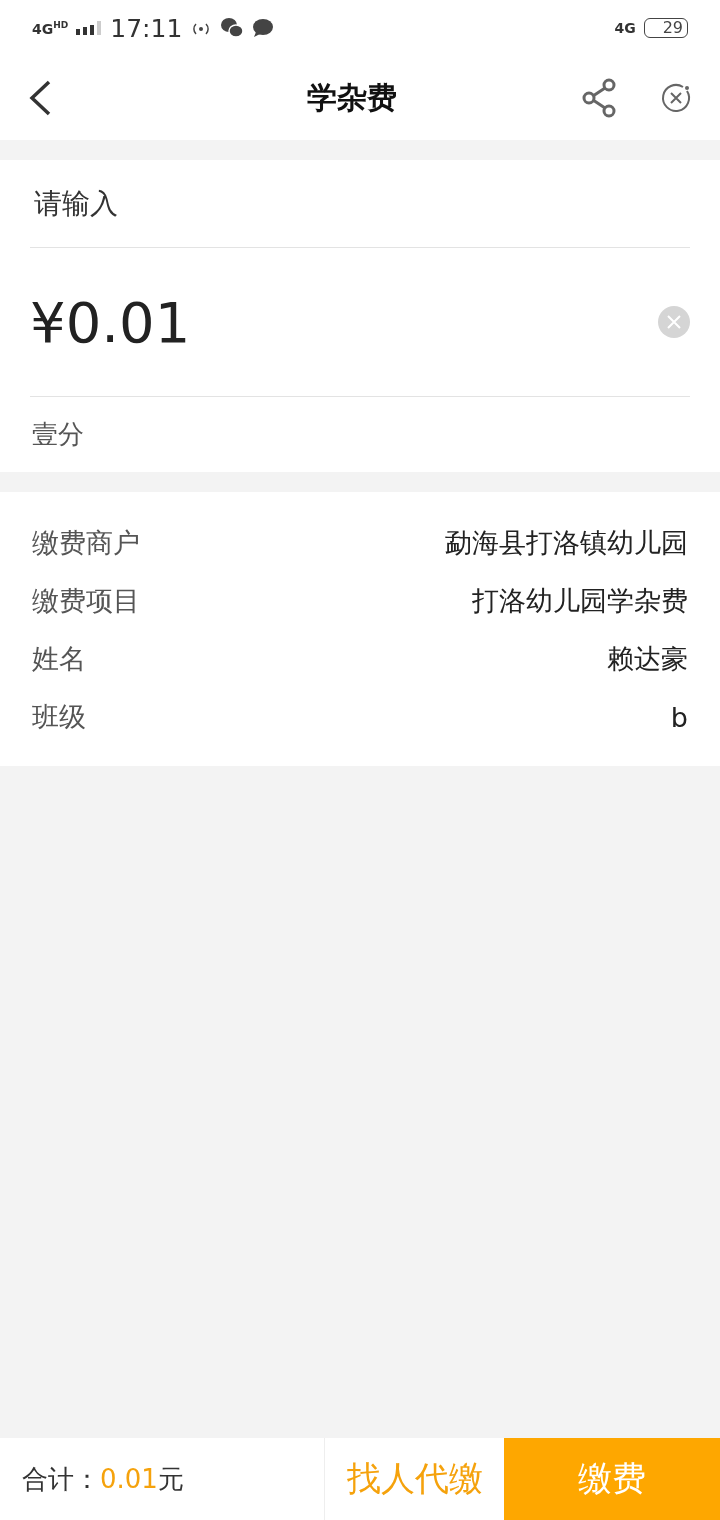  I want to click on detail-label: 班级, so click(59, 717).